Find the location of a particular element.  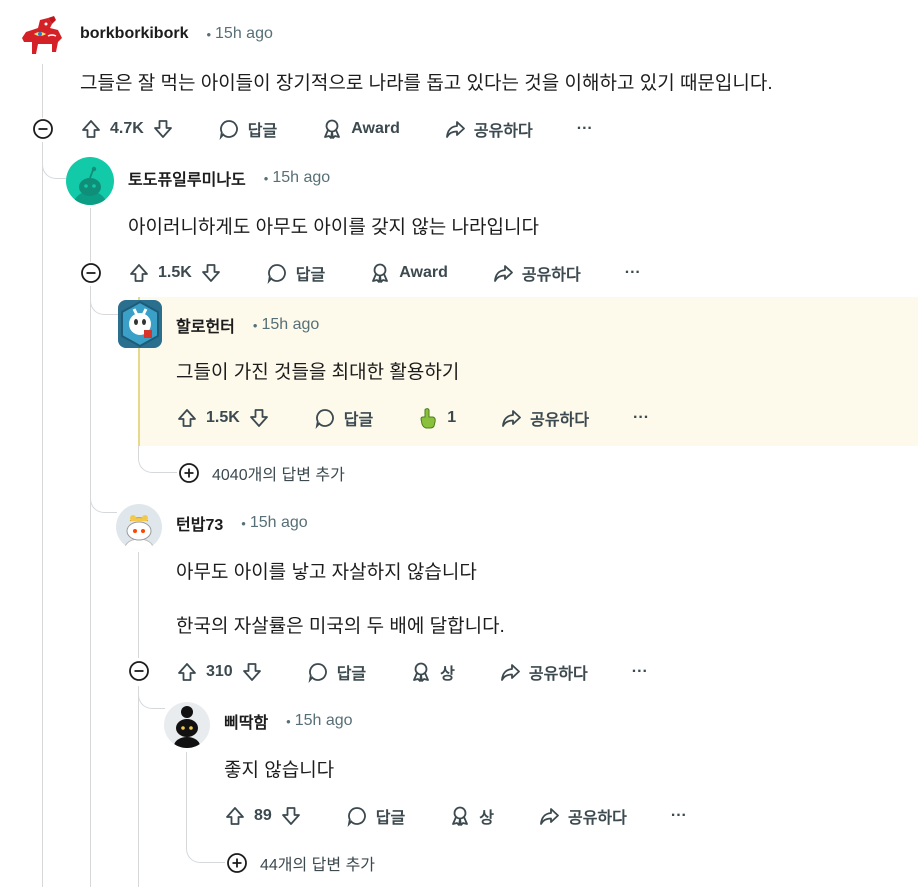

vote-group: 310 is located at coordinates (219, 672).